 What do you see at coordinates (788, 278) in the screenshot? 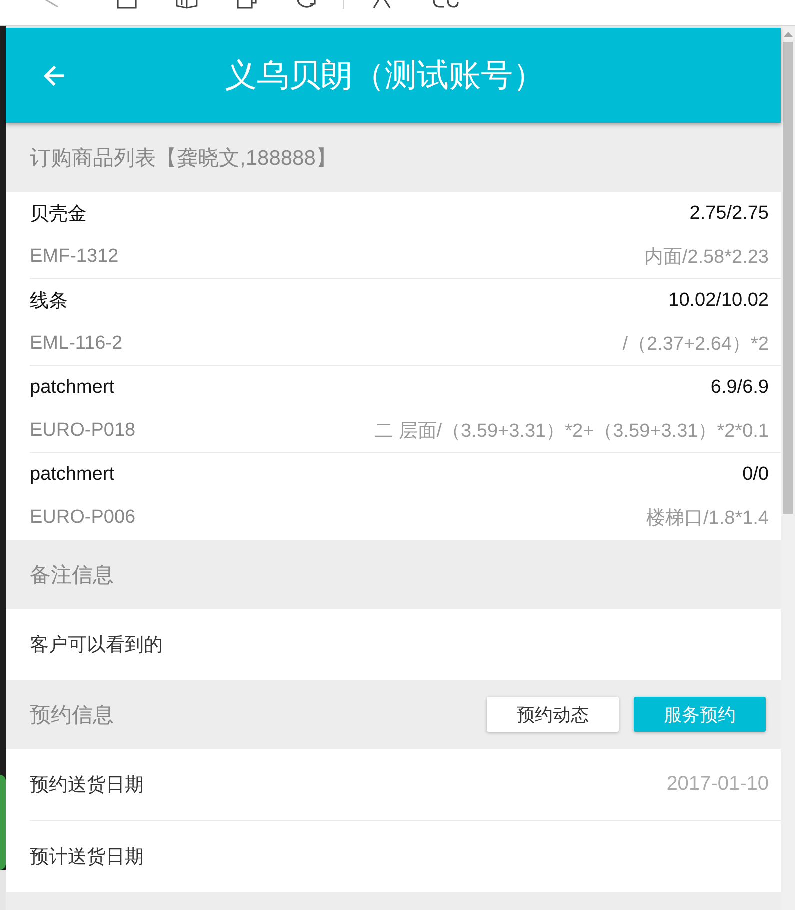
I see `scrollbar-thumb` at bounding box center [788, 278].